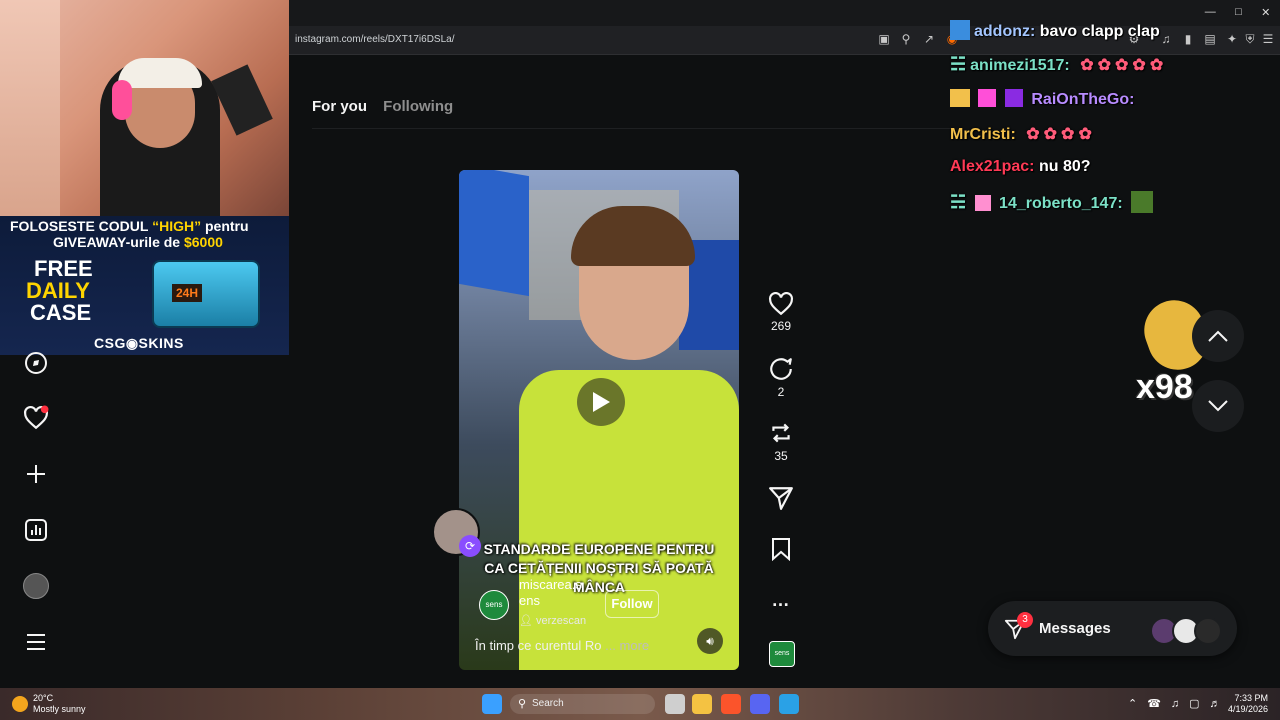  I want to click on comment-button: 2, so click(781, 377).